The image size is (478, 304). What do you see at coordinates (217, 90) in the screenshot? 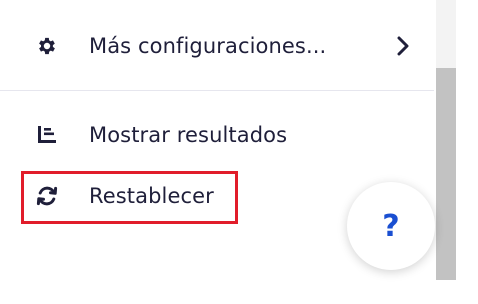
I see `menu-divider` at bounding box center [217, 90].